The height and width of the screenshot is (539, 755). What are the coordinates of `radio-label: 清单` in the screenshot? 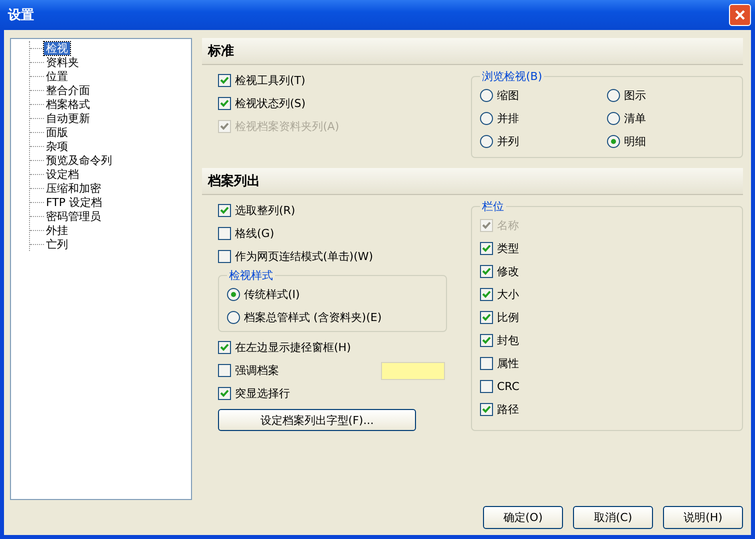 It's located at (635, 118).